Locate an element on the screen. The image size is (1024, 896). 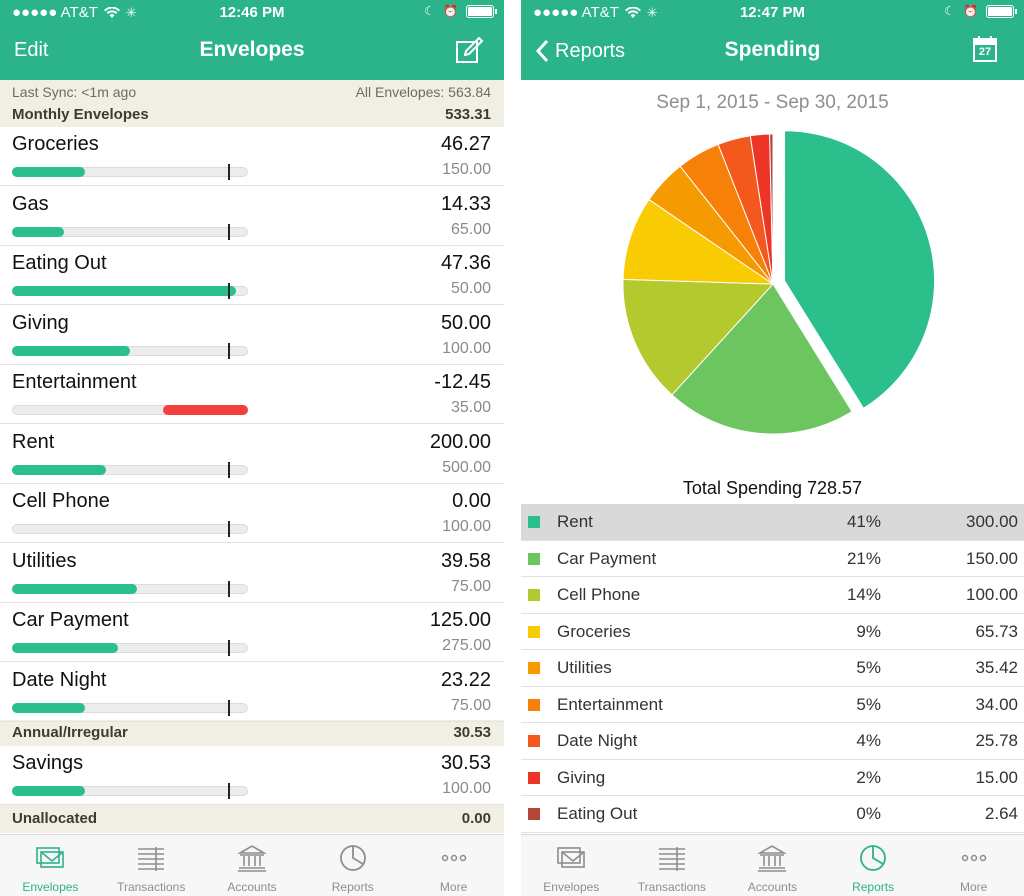
compose-button is located at coordinates (469, 53).